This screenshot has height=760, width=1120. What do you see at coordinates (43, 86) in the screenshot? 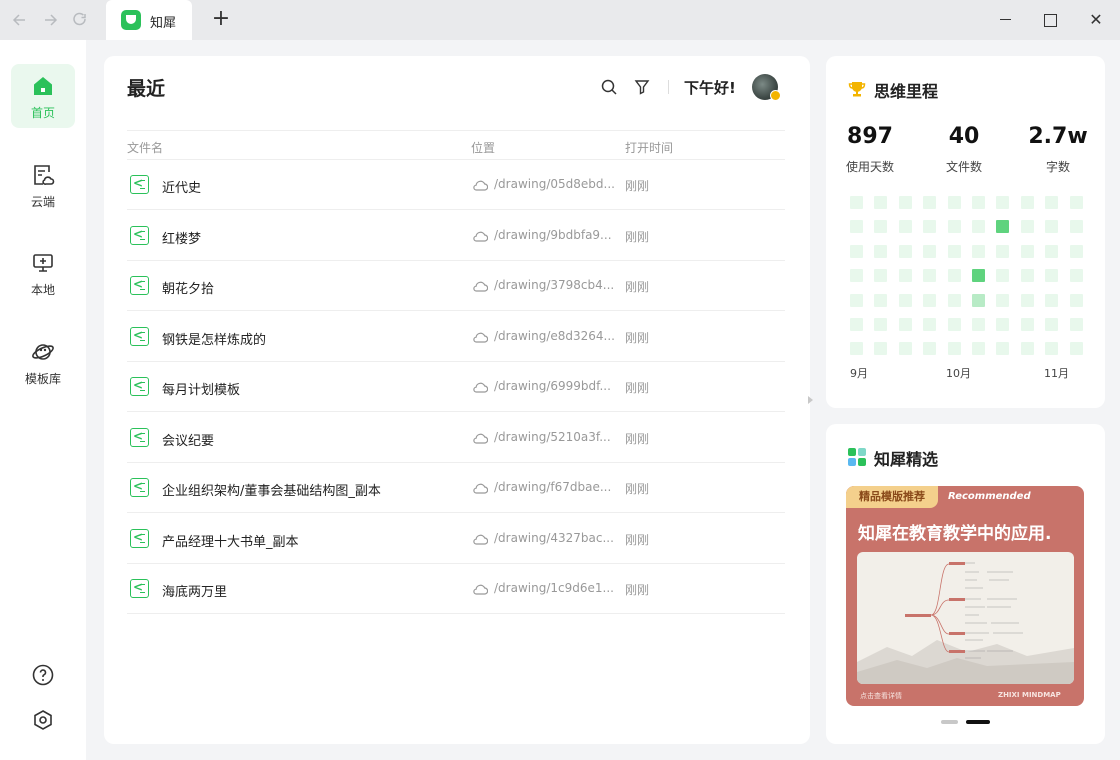
I see `home-icon` at bounding box center [43, 86].